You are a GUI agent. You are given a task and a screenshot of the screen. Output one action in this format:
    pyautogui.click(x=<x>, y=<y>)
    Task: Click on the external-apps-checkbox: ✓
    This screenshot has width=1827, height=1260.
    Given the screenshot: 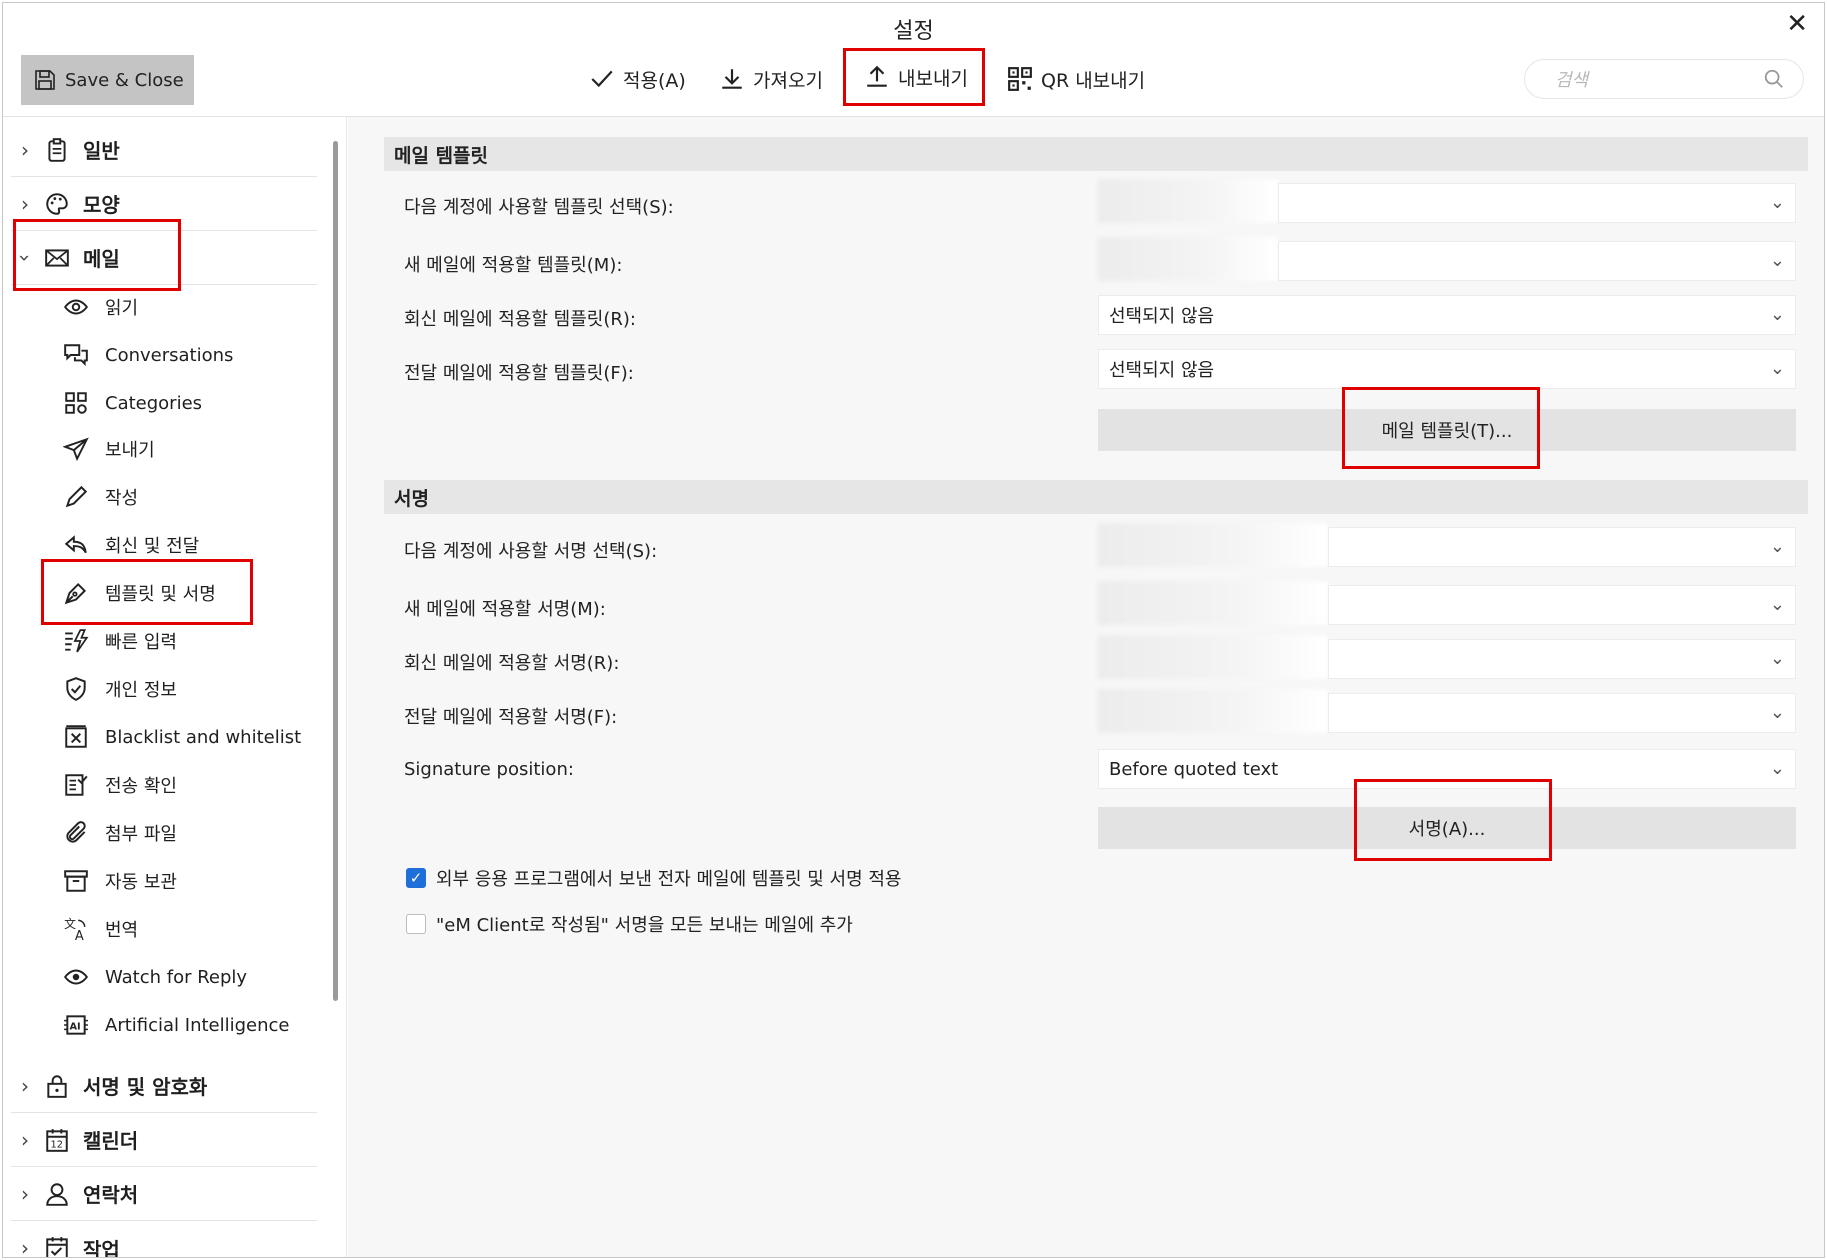 What is the action you would take?
    pyautogui.click(x=416, y=878)
    